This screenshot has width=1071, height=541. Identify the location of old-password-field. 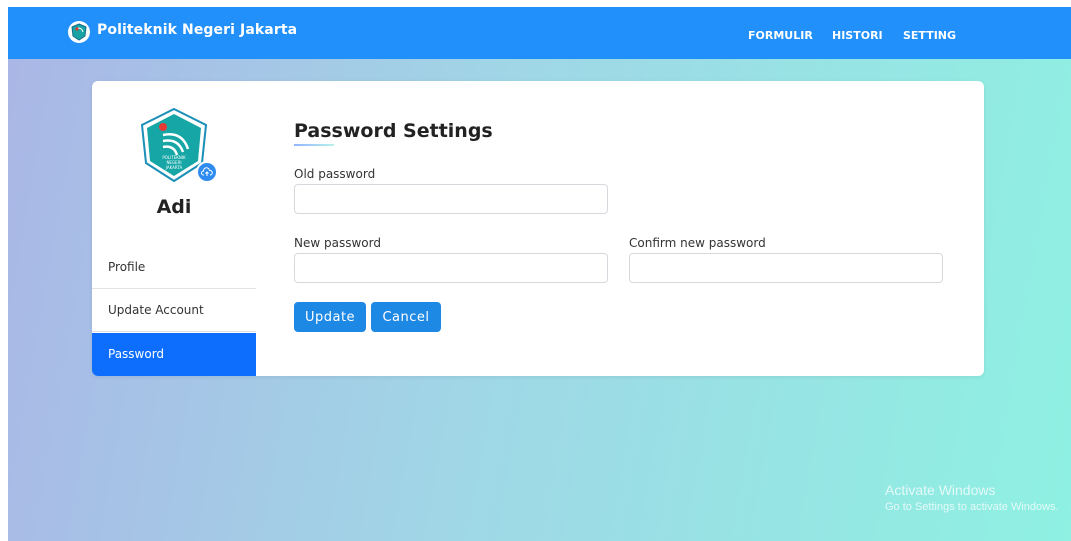
(451, 199).